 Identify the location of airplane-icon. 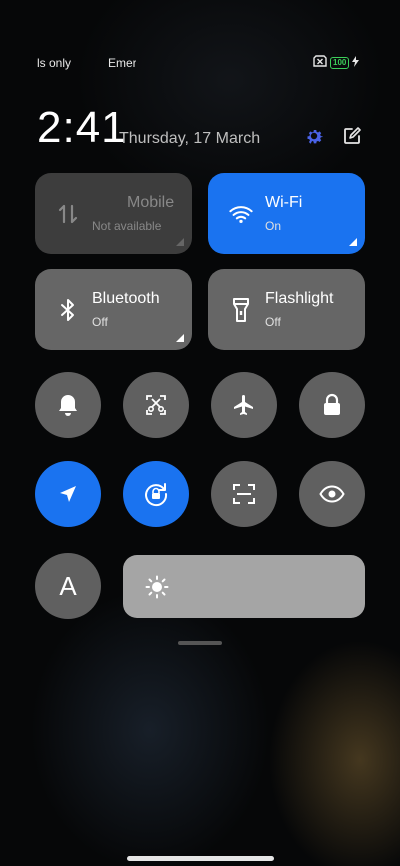
(243, 405).